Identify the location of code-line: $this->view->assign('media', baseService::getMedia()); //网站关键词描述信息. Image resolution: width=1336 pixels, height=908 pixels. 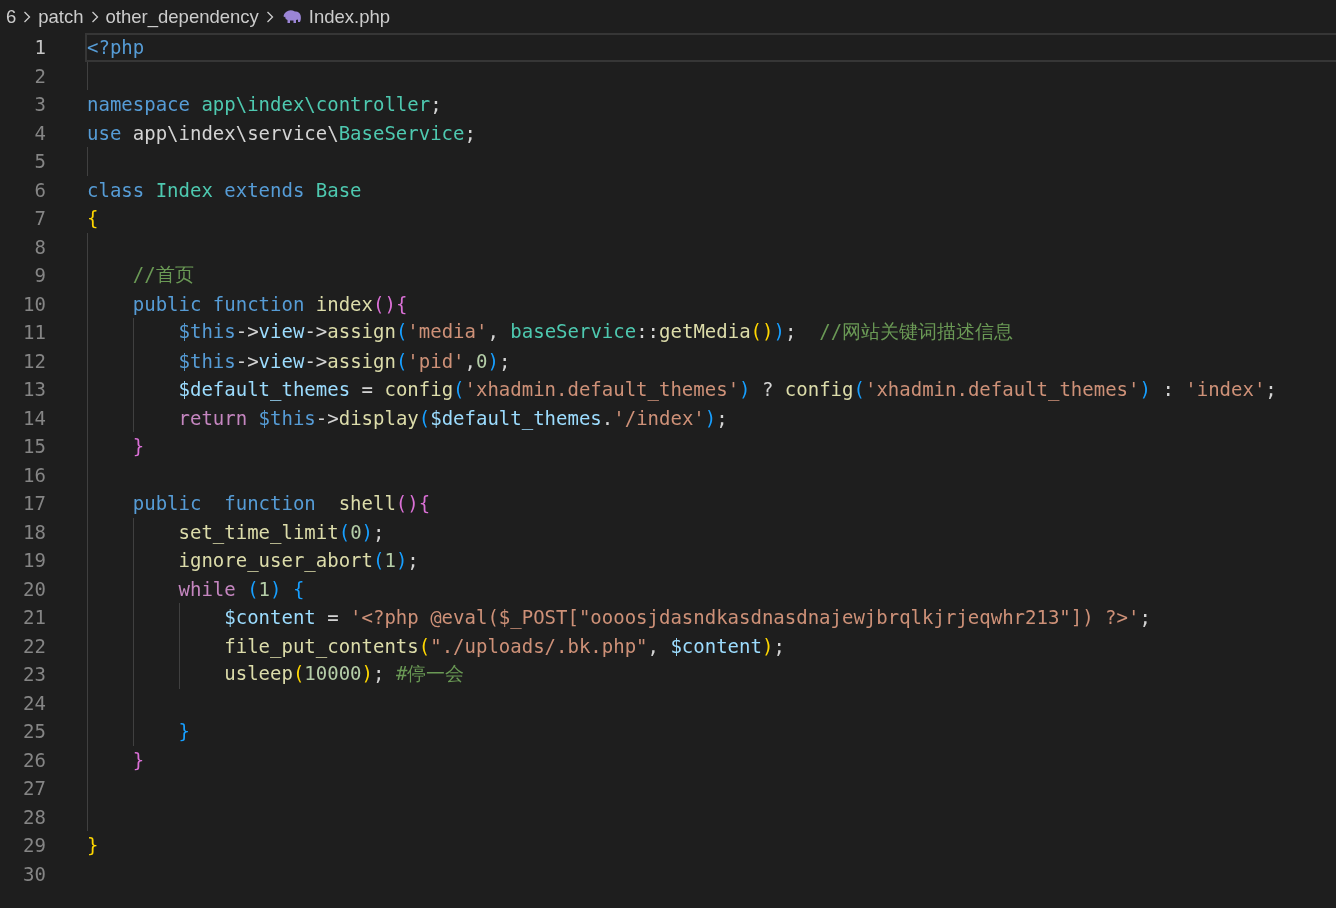
(595, 332).